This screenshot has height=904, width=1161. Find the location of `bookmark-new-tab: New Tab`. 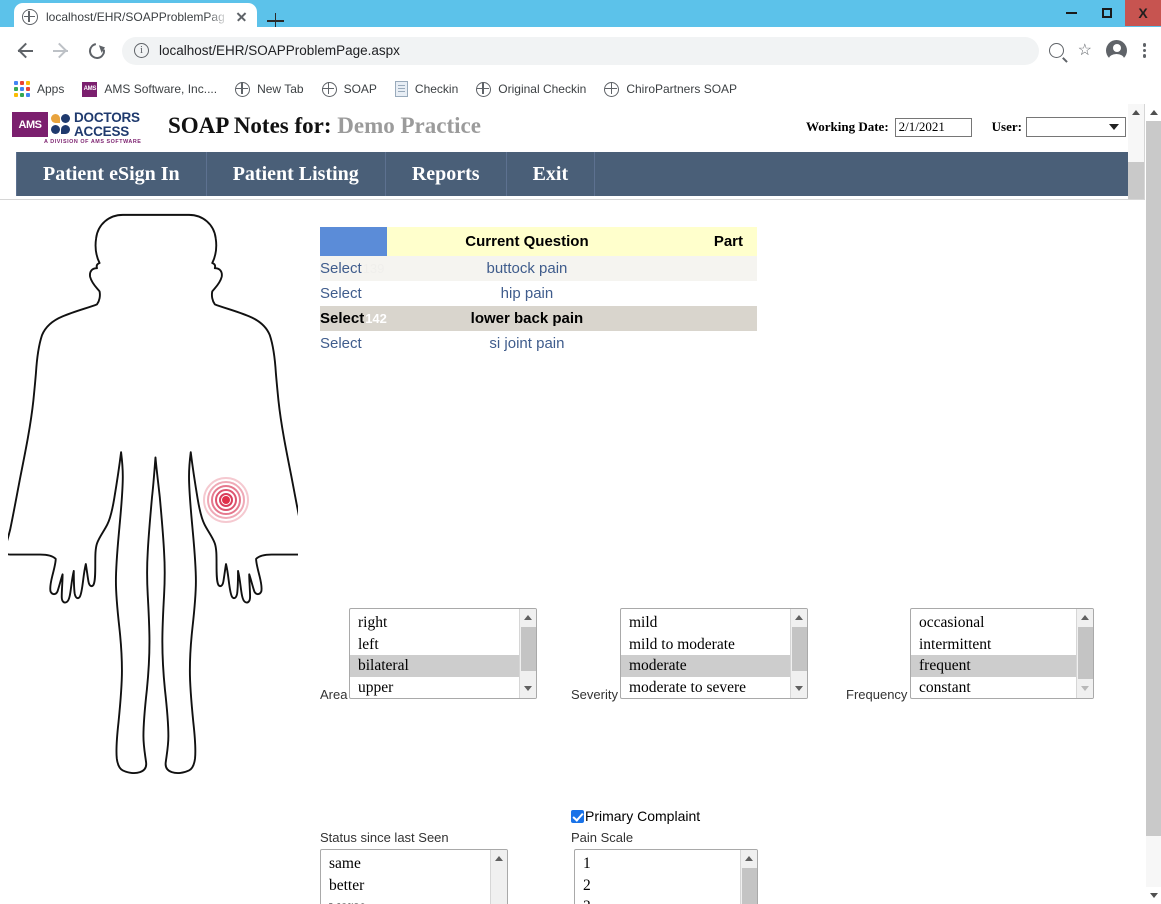

bookmark-new-tab: New Tab is located at coordinates (269, 89).